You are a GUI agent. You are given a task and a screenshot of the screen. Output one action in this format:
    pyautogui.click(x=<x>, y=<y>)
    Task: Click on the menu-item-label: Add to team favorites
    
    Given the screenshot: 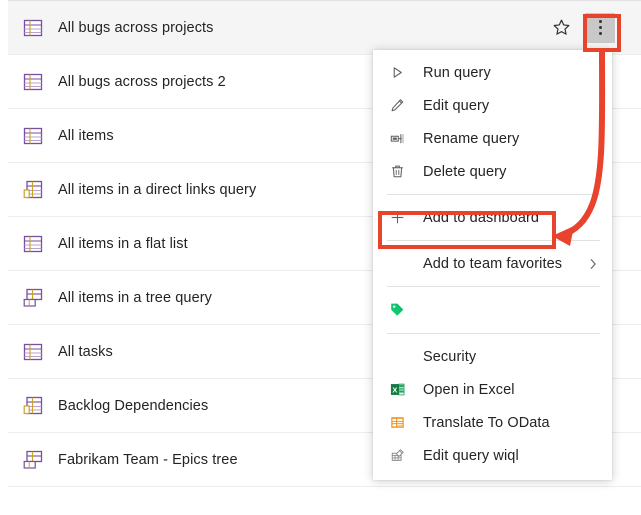 What is the action you would take?
    pyautogui.click(x=493, y=263)
    